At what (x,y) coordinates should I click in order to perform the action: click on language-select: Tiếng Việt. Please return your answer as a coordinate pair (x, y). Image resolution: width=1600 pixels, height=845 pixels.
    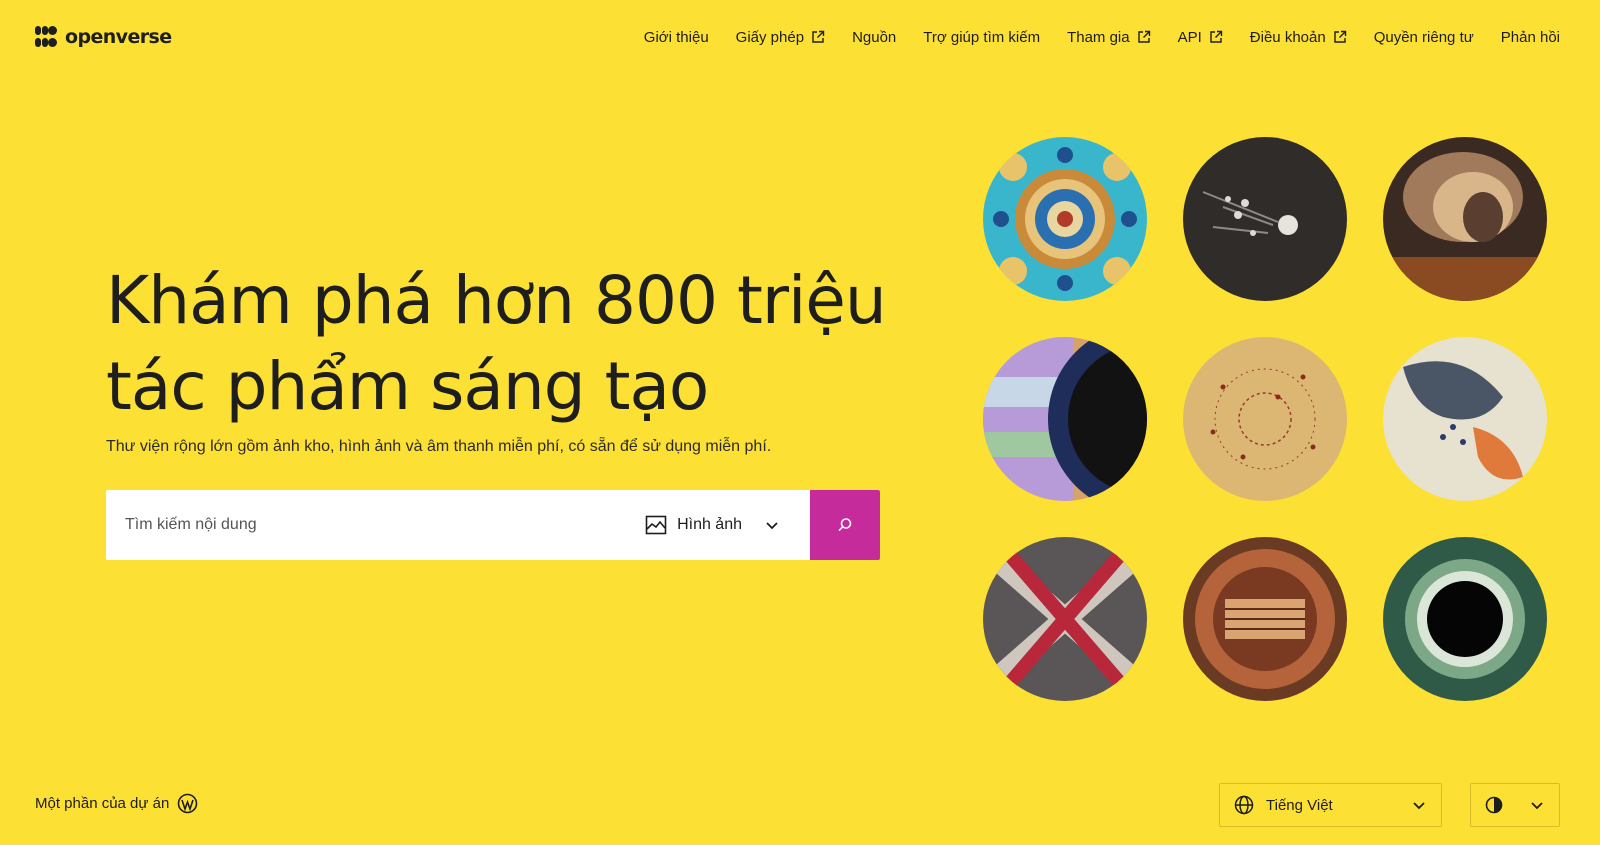
    Looking at the image, I should click on (1330, 805).